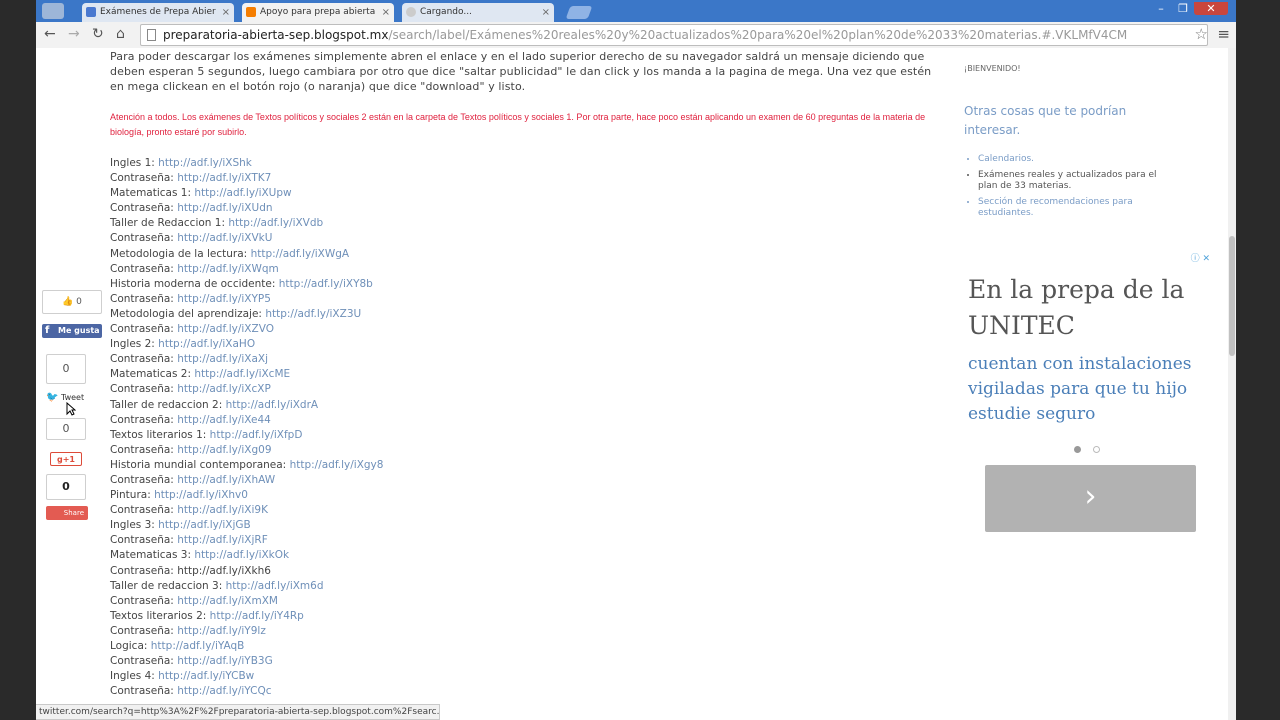 The image size is (1280, 720). Describe the element at coordinates (224, 299) in the screenshot. I see `download-link: http://adf.ly/iXYP5` at that location.